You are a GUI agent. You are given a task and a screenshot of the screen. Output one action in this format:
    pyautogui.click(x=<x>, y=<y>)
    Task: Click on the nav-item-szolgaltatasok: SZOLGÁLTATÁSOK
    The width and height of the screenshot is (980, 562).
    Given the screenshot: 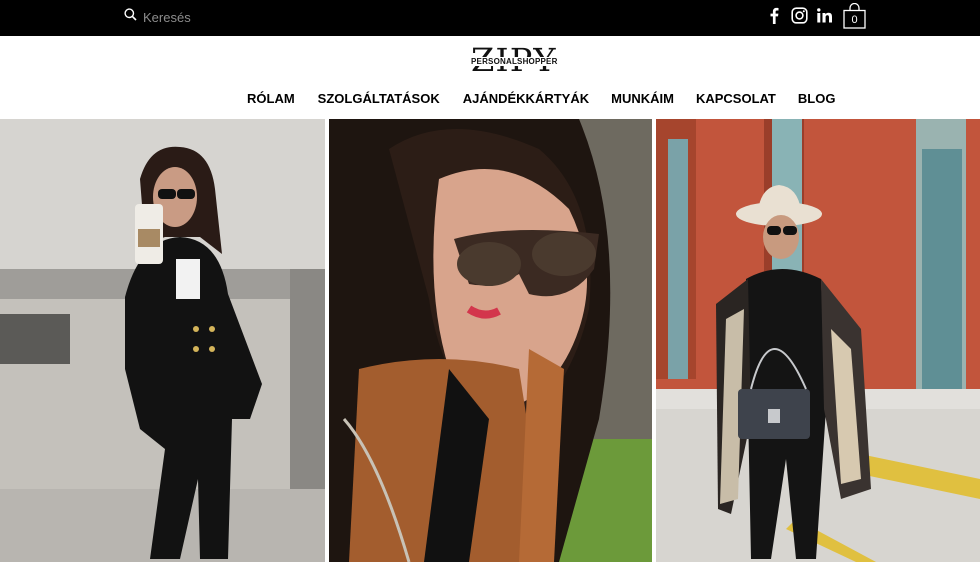 What is the action you would take?
    pyautogui.click(x=379, y=98)
    